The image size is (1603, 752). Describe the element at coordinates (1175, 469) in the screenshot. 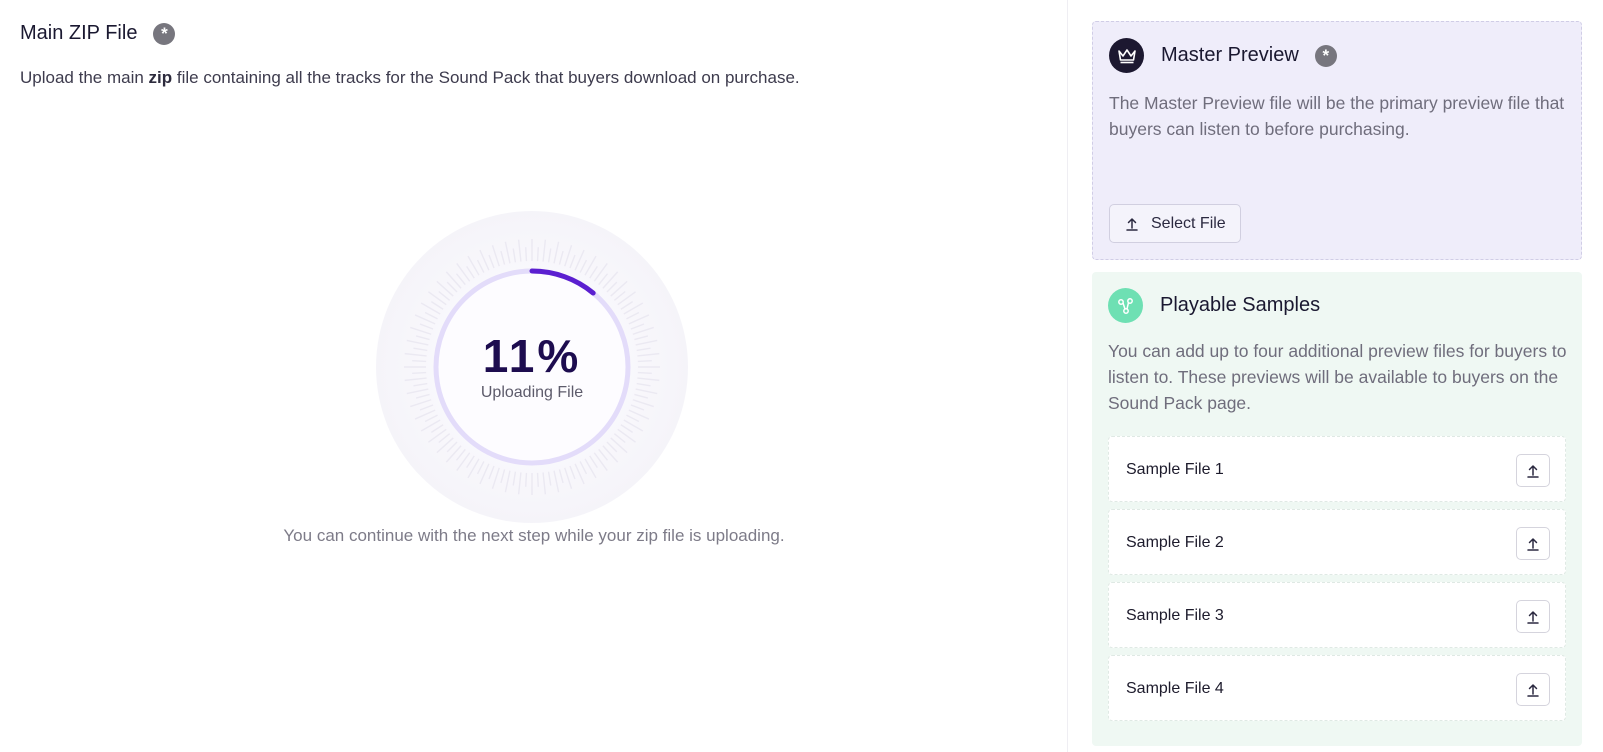

I see `sample-file-label: Sample File 1` at that location.